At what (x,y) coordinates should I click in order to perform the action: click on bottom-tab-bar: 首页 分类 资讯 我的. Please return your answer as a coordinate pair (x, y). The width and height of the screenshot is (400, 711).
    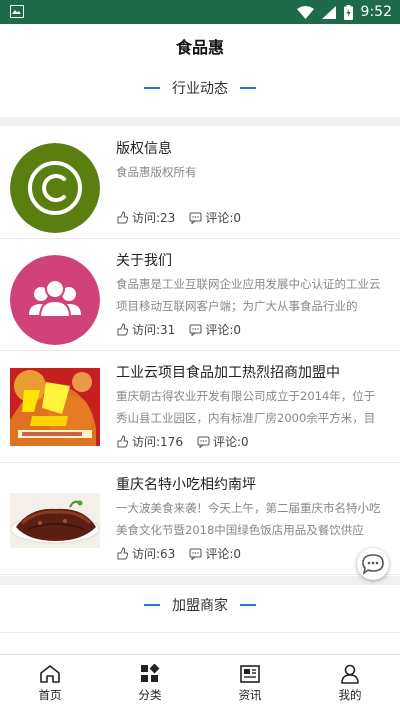
    Looking at the image, I should click on (200, 682).